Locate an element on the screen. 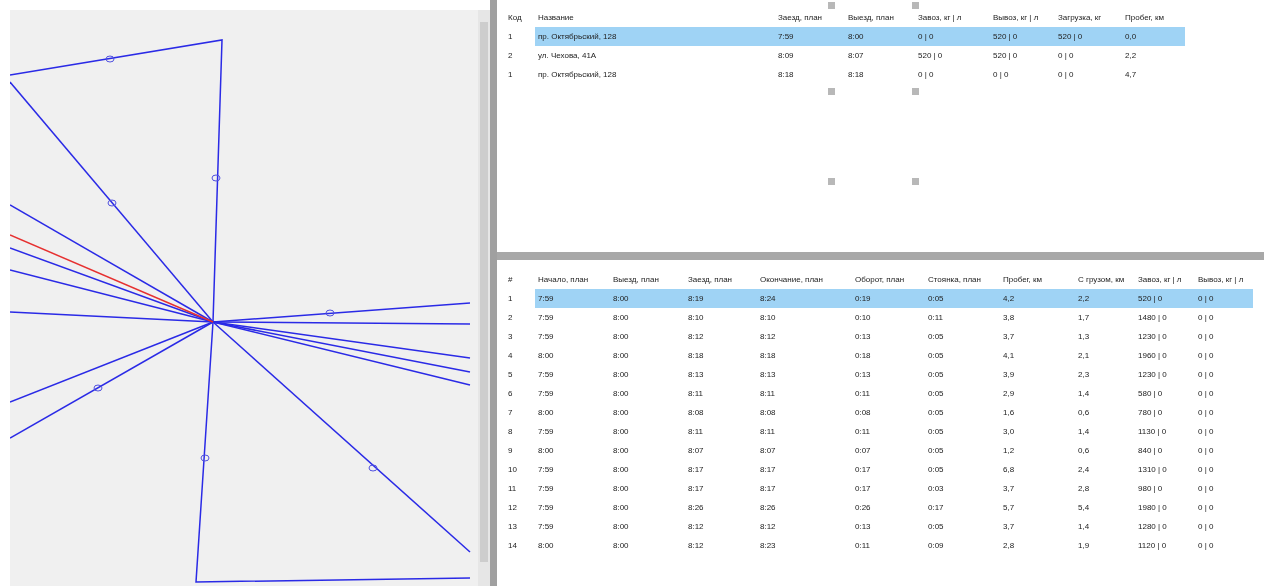 The image size is (1264, 586). table-cell-text: 5,7 is located at coordinates (1009, 507).